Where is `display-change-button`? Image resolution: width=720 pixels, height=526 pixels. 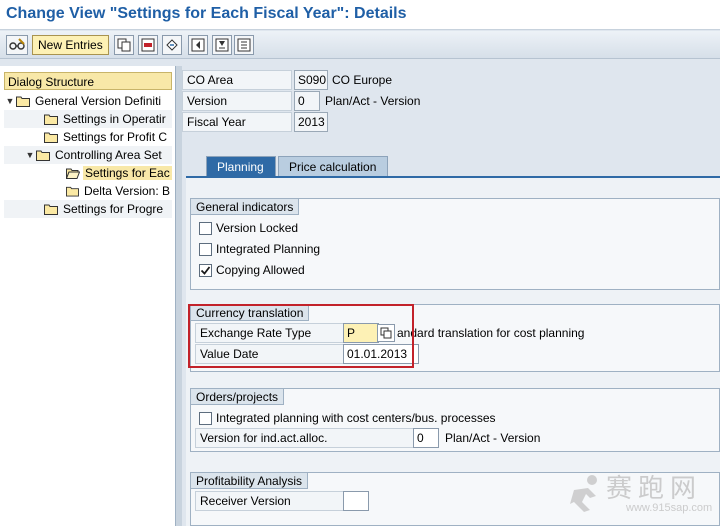
display-change-button is located at coordinates (17, 45).